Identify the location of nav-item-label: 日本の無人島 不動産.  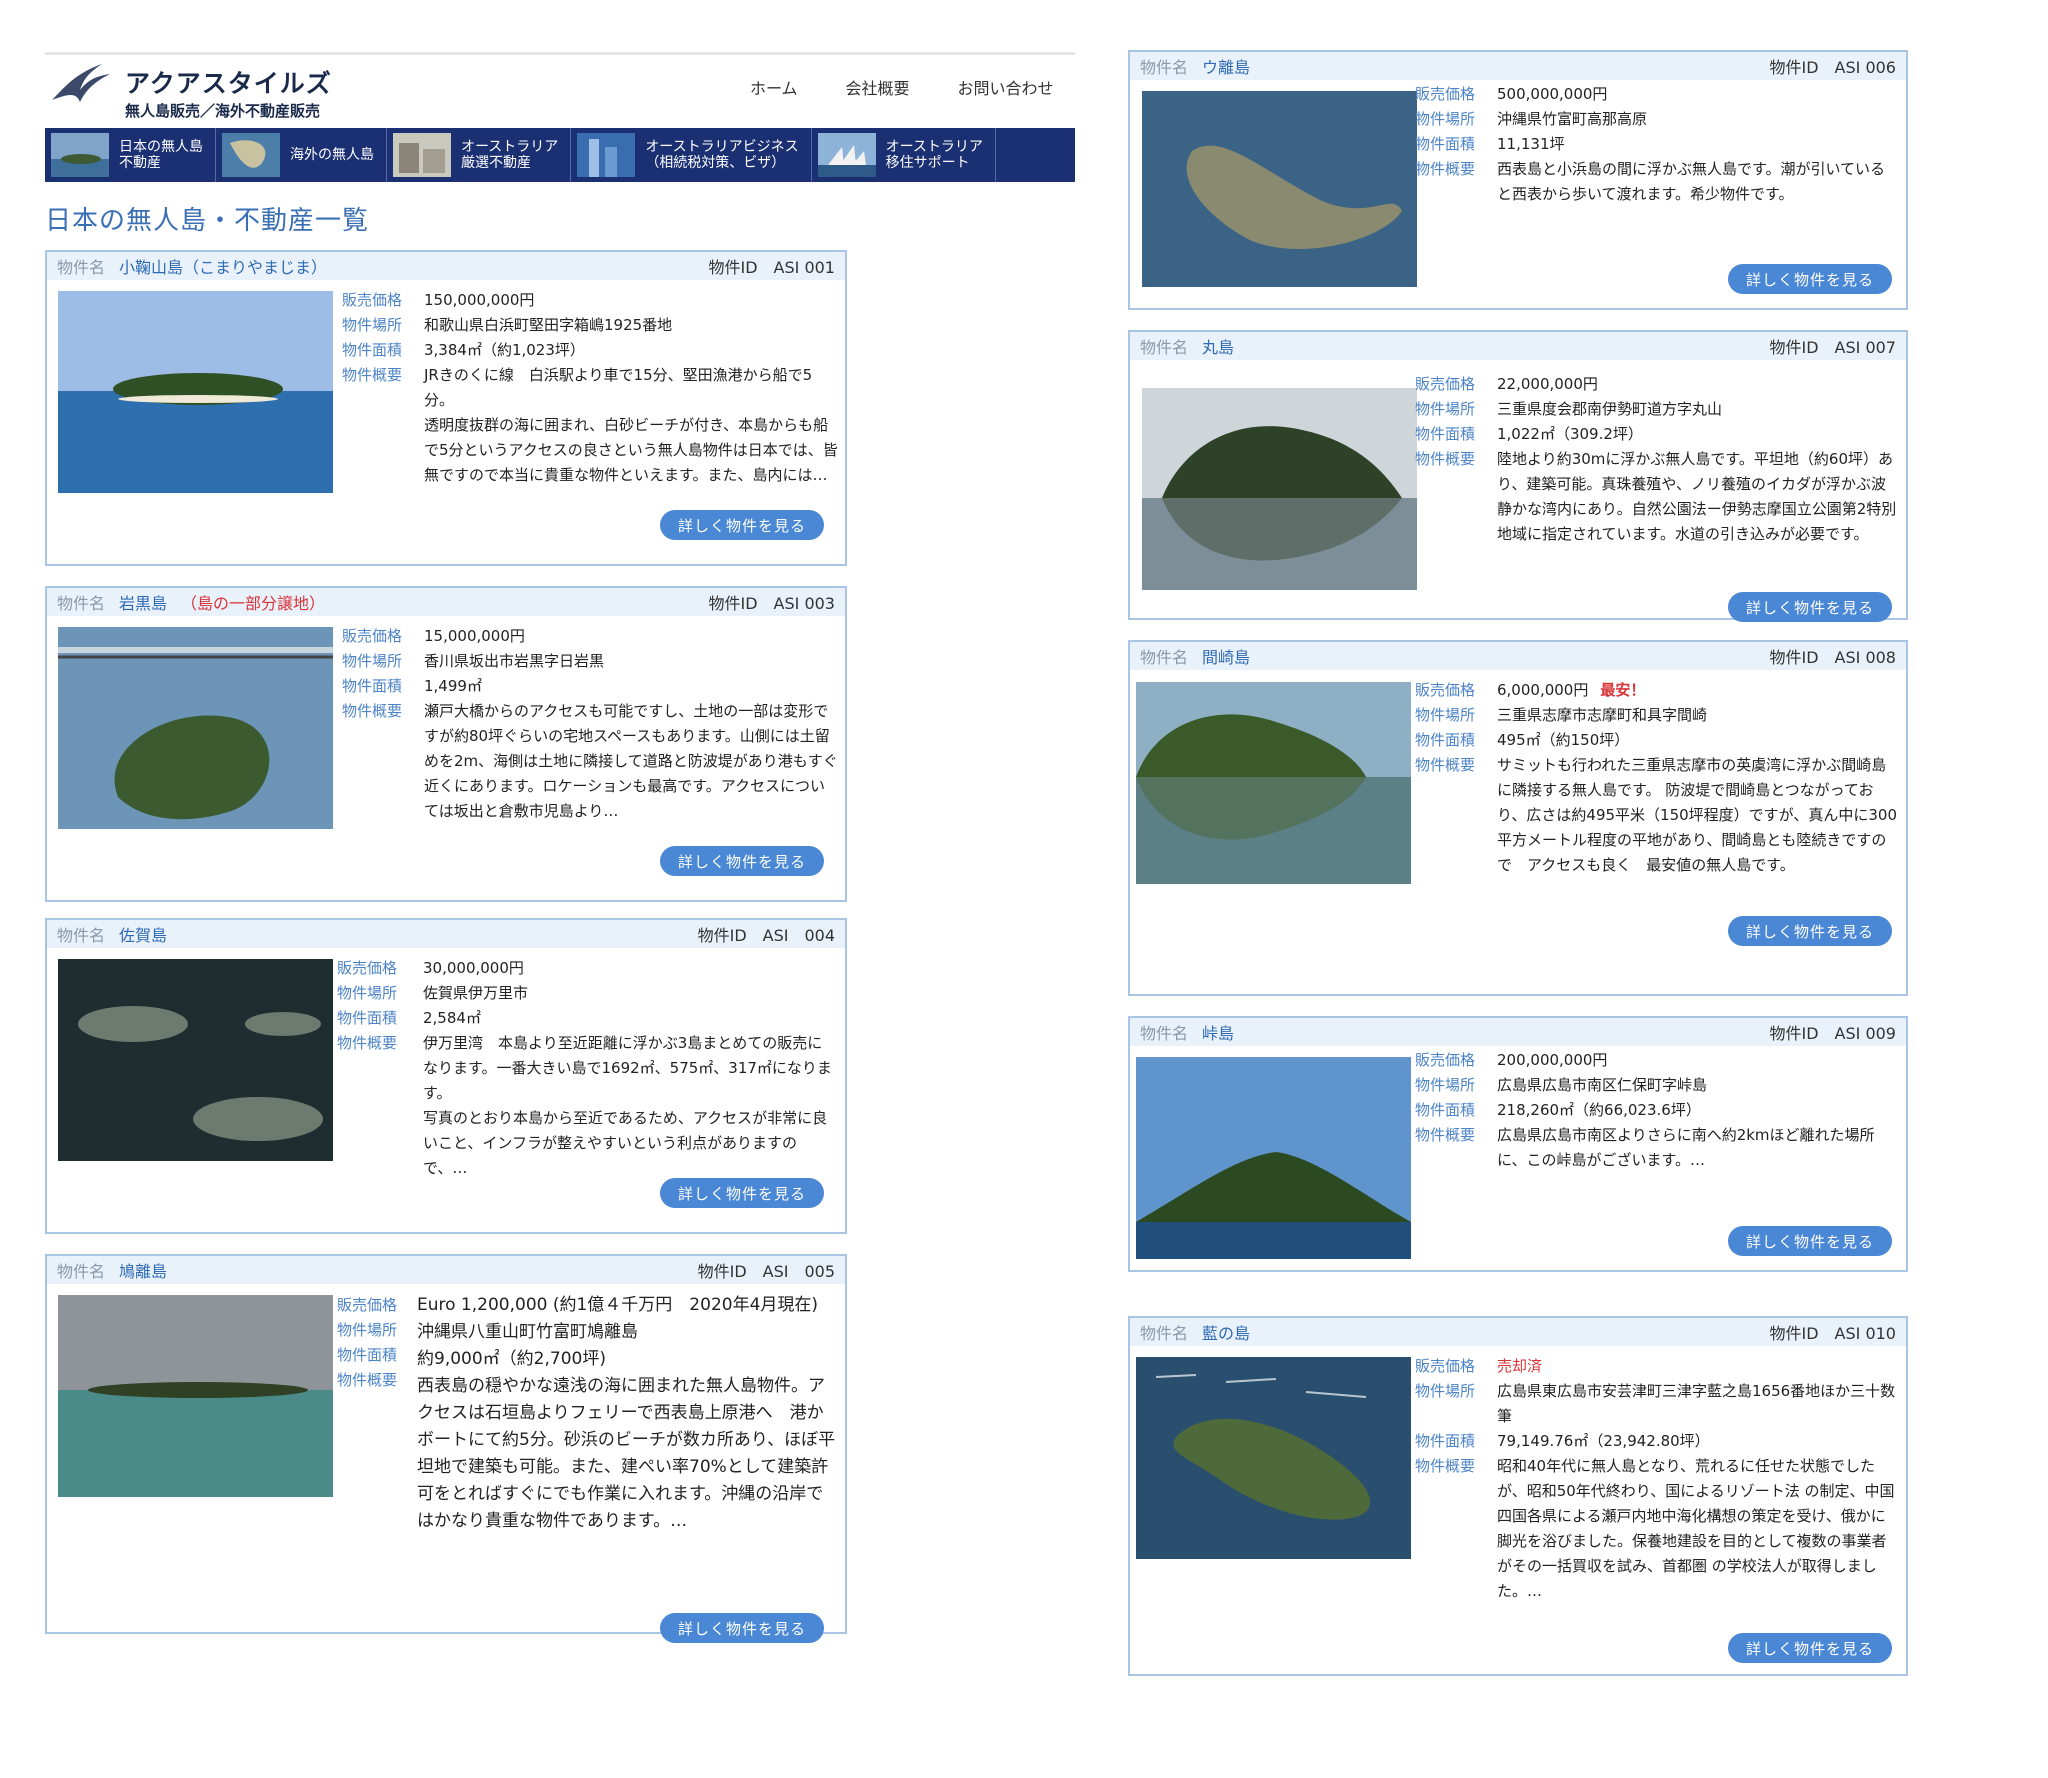
(161, 155).